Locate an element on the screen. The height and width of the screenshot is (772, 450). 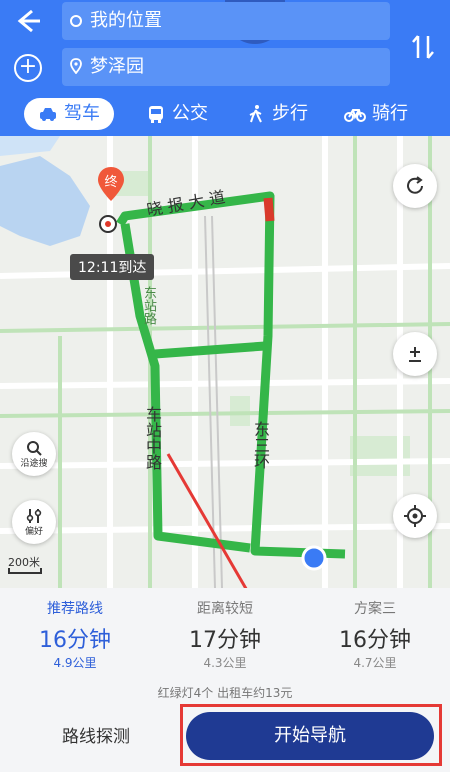
search-icon is located at coordinates (34, 448).